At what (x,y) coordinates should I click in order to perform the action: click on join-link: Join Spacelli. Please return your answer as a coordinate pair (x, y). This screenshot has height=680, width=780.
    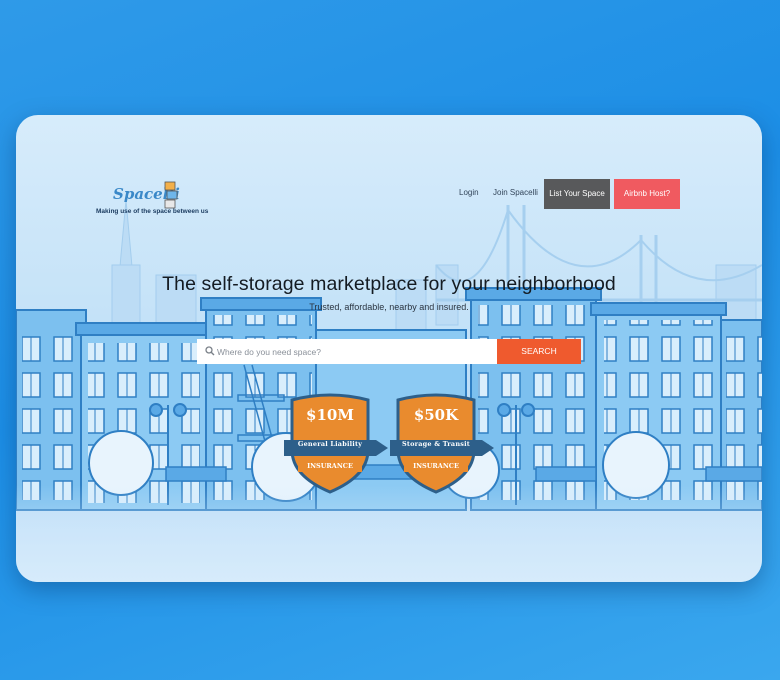
    Looking at the image, I should click on (515, 192).